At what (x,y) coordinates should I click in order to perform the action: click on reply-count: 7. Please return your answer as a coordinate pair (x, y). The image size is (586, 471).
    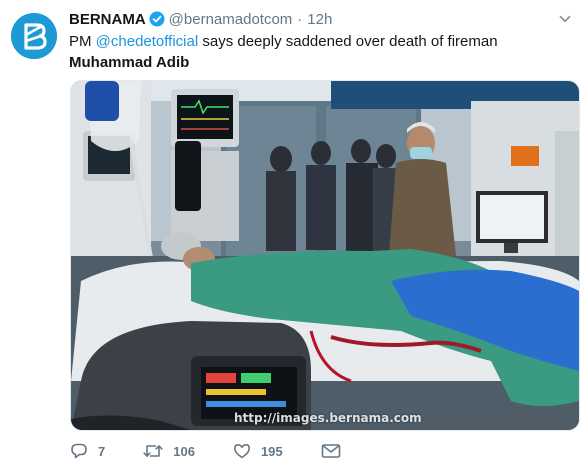
    Looking at the image, I should click on (102, 451).